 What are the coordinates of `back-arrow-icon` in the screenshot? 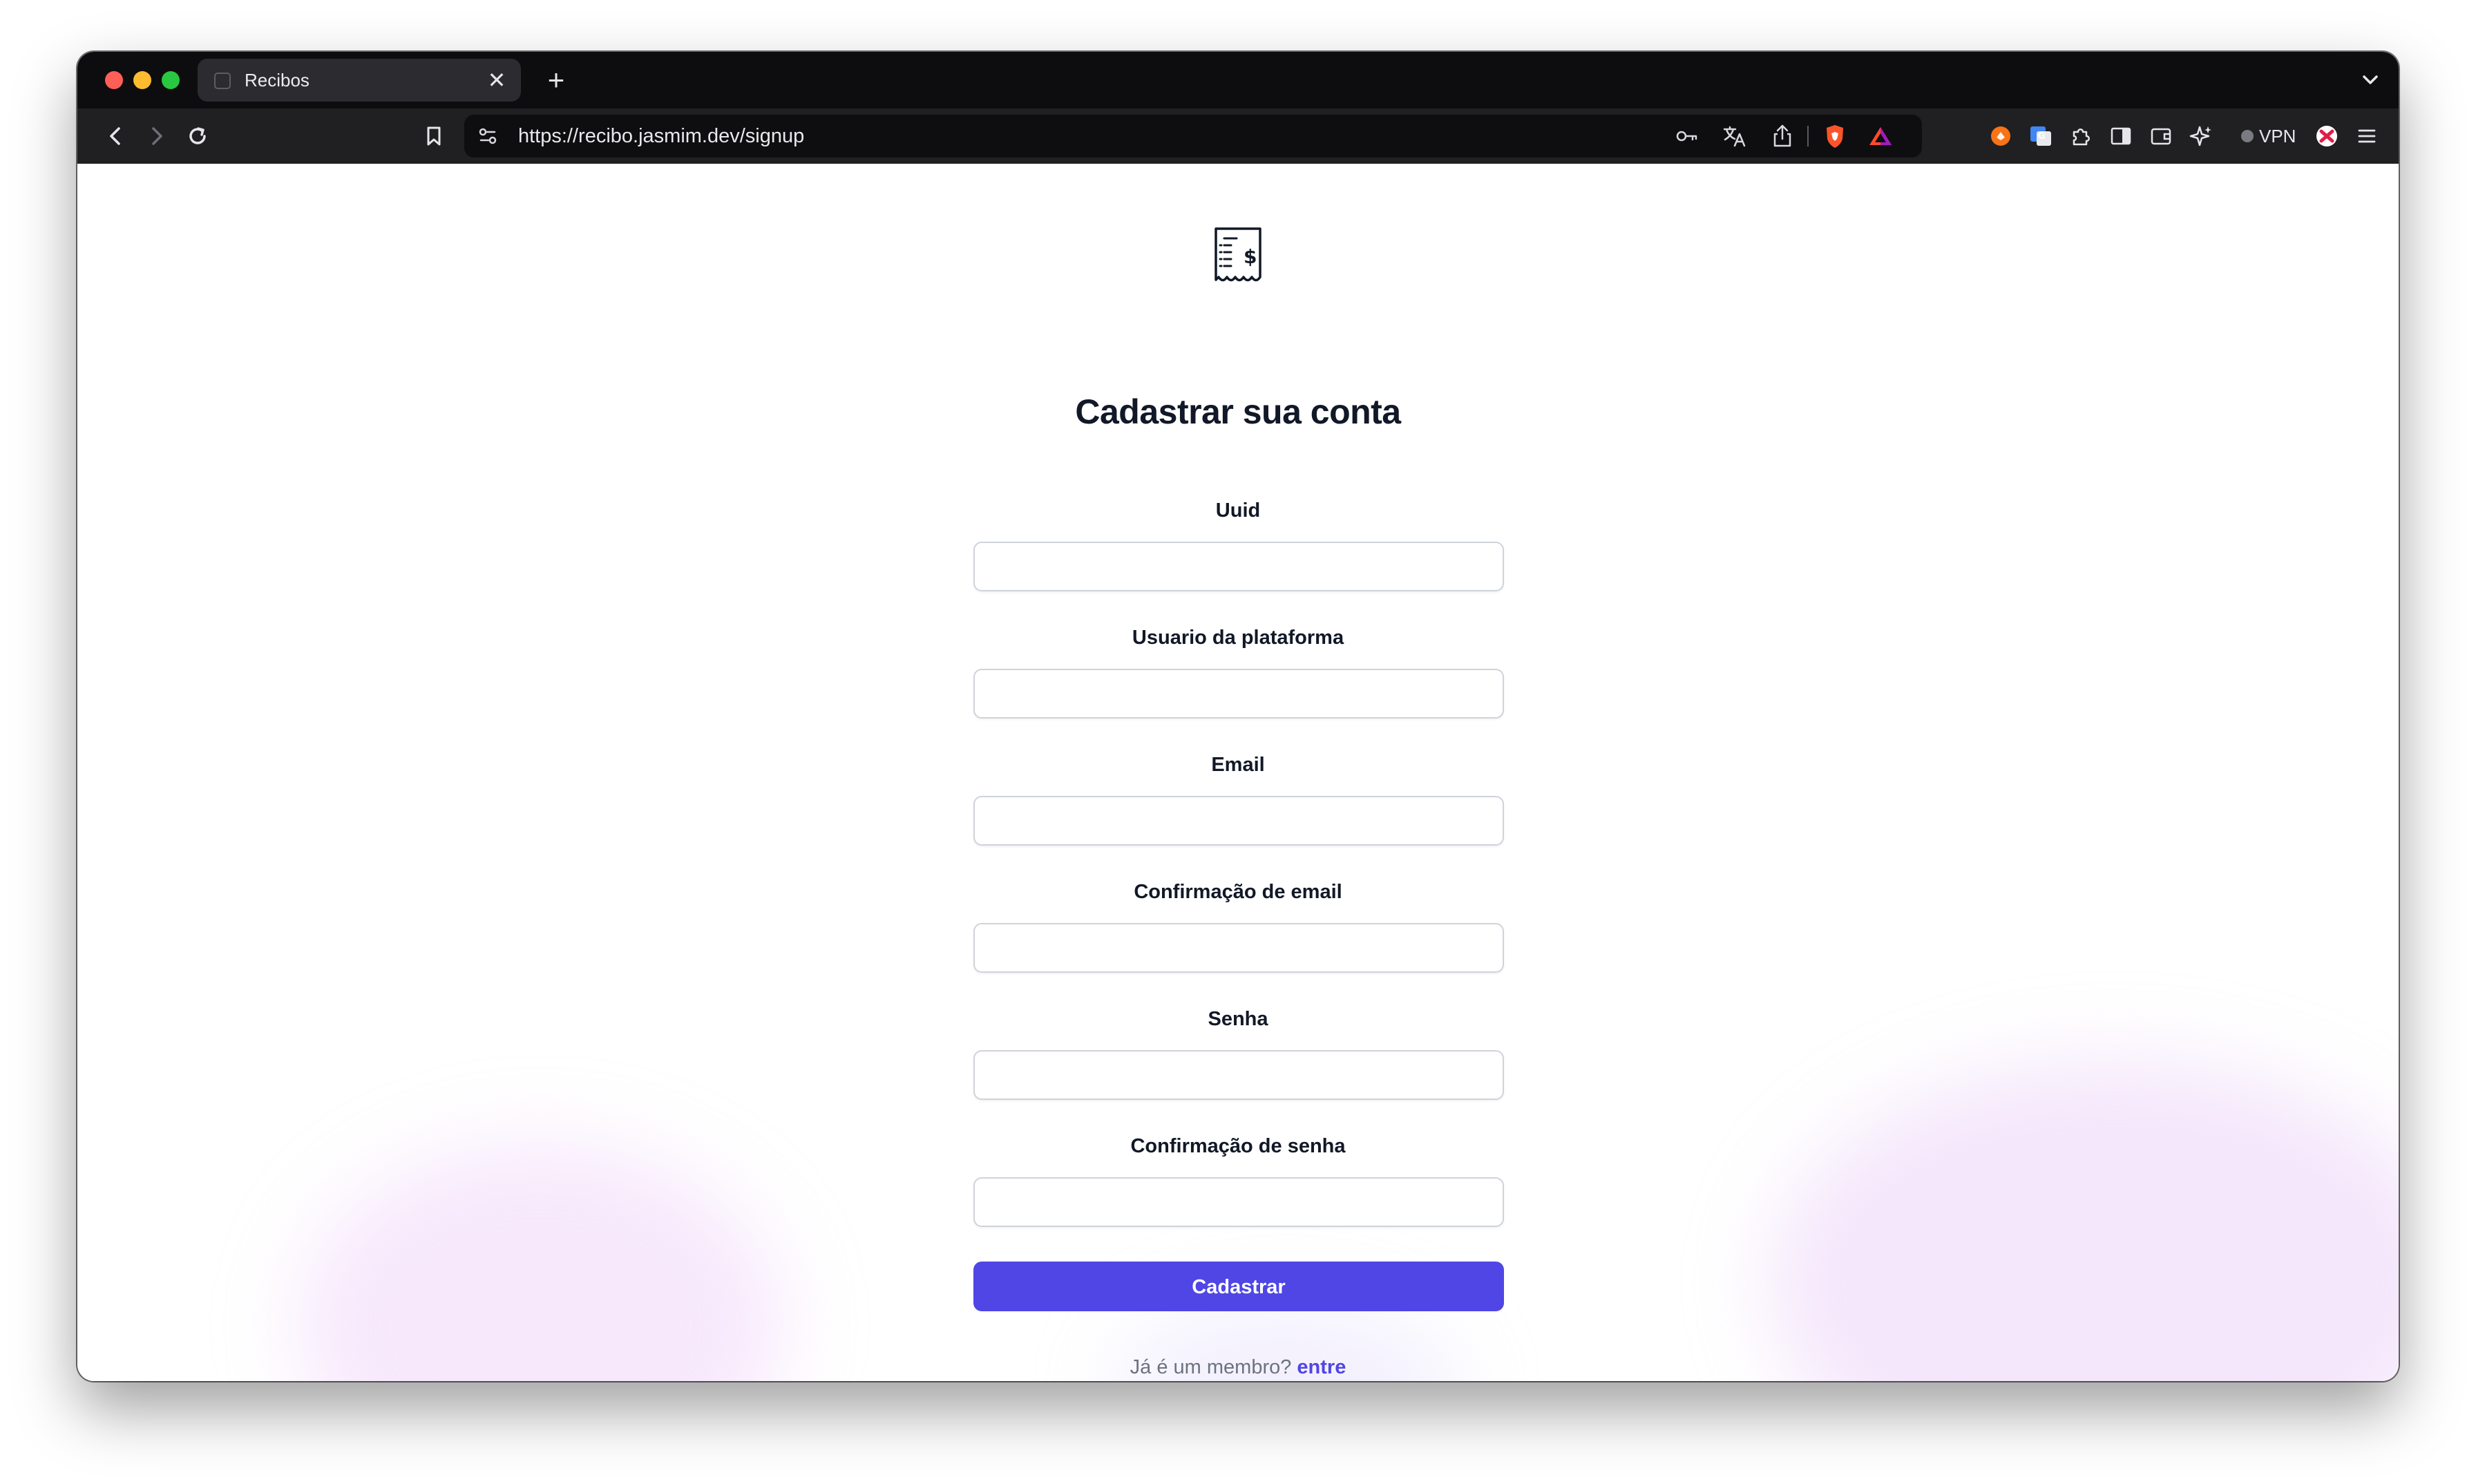 It's located at (116, 136).